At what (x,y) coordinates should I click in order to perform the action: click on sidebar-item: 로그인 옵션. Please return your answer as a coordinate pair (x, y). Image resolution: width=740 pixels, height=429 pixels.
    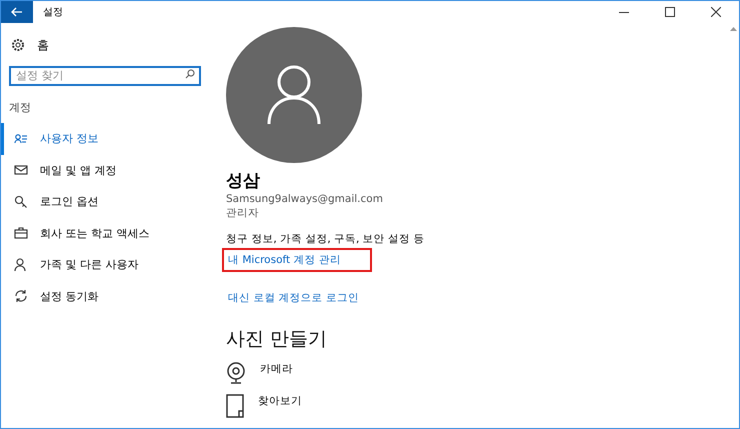
    Looking at the image, I should click on (108, 202).